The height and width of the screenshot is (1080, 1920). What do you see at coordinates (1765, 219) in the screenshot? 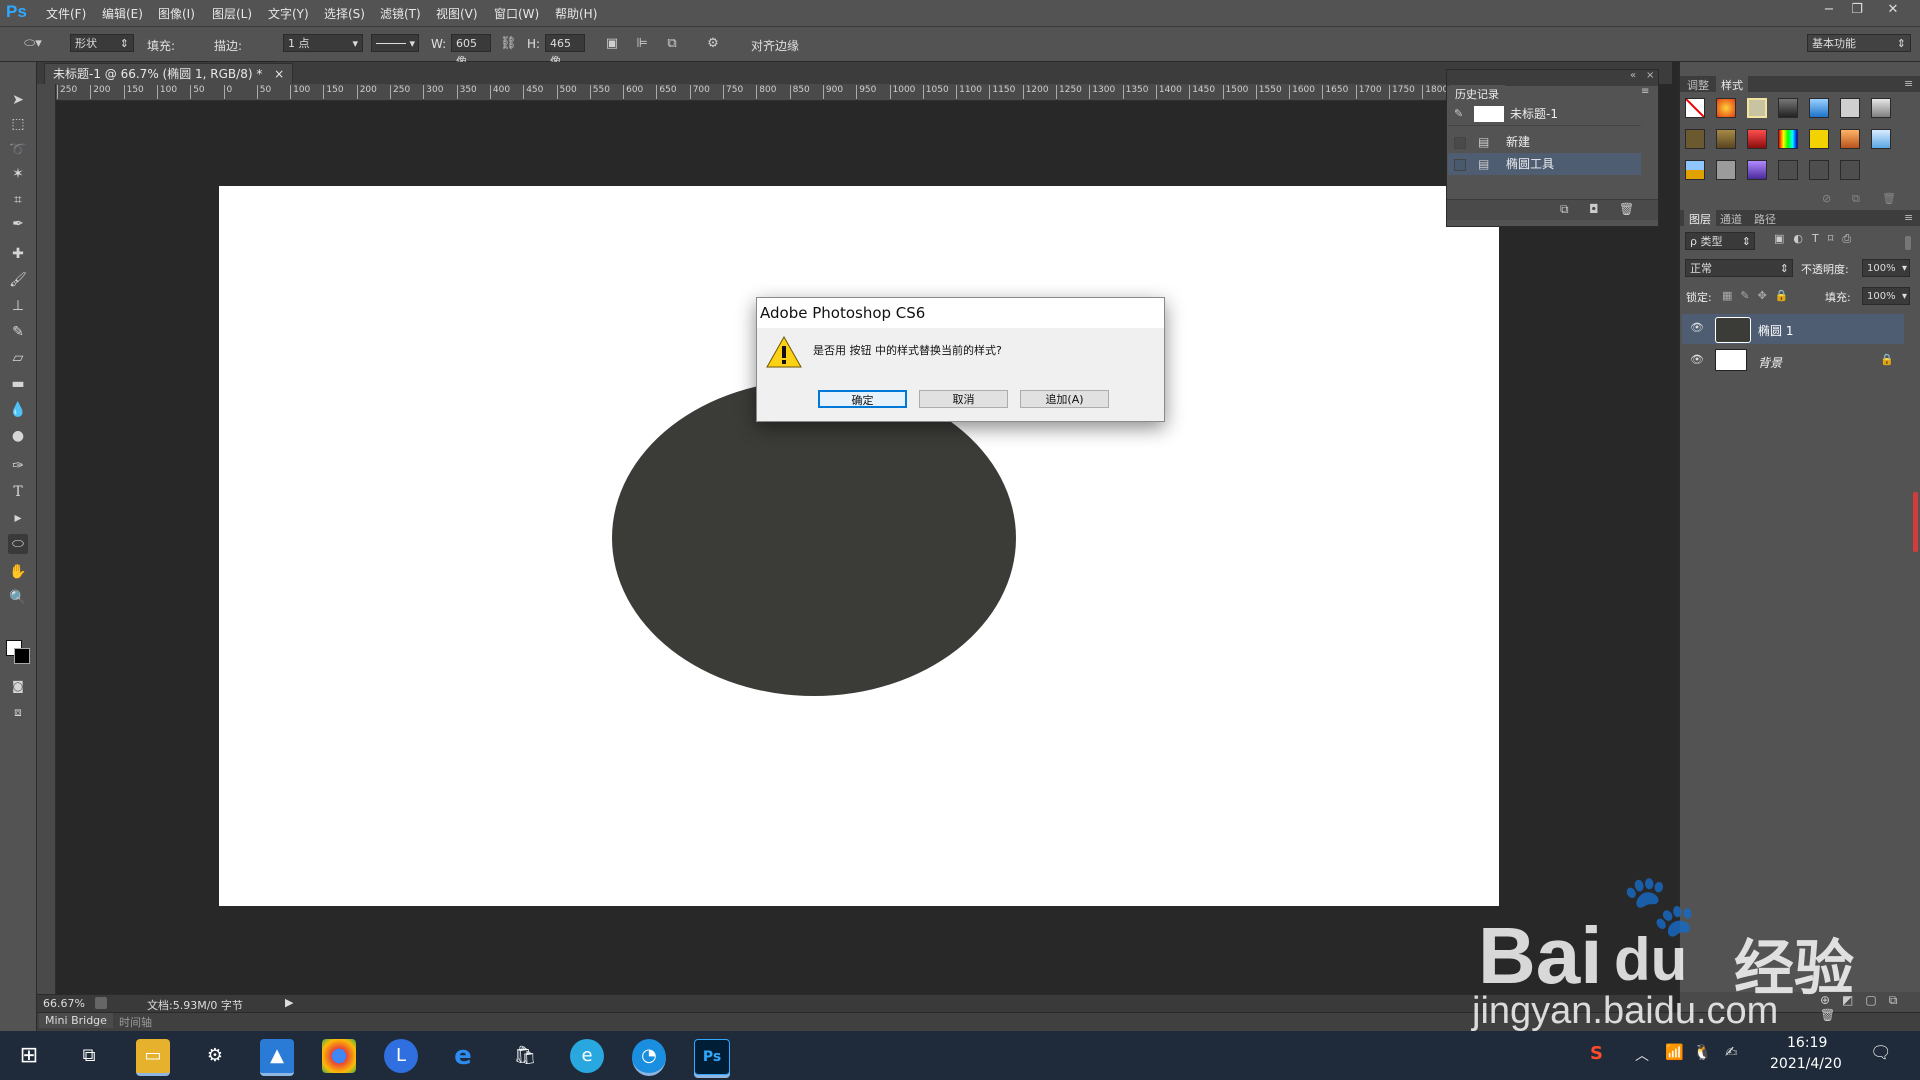
I see `tab-paths: 路径` at bounding box center [1765, 219].